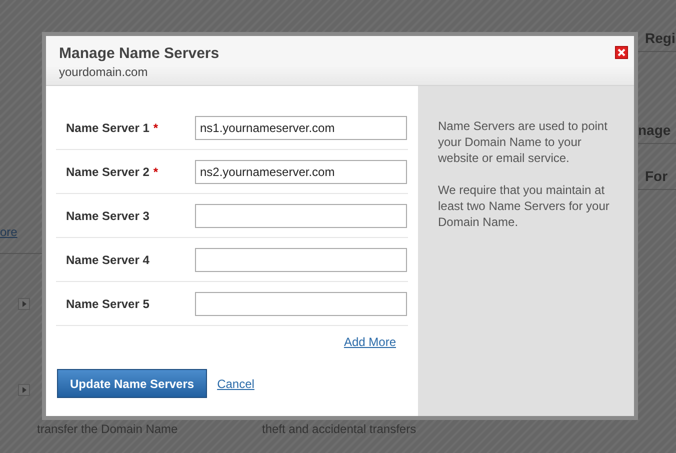 The image size is (676, 453). I want to click on input-field: ns1.yournameserver.com, so click(301, 128).